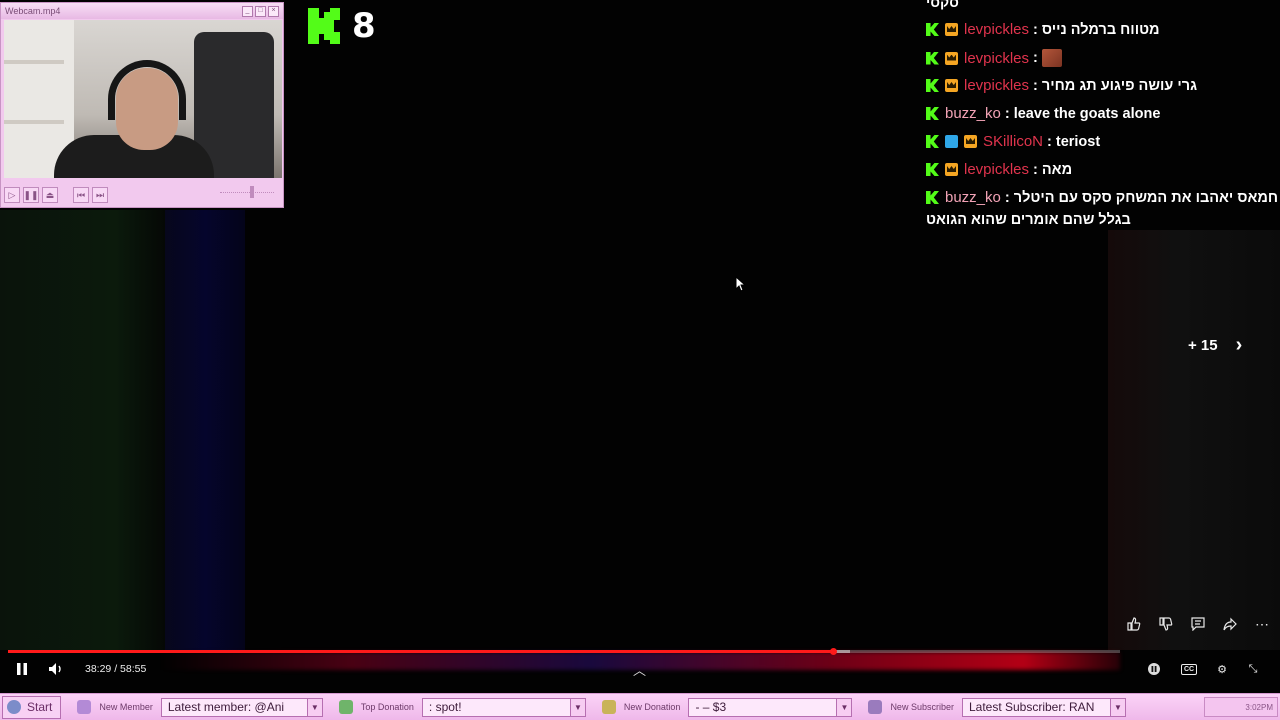  Describe the element at coordinates (100, 195) in the screenshot. I see `next-icon: ⏭` at that location.